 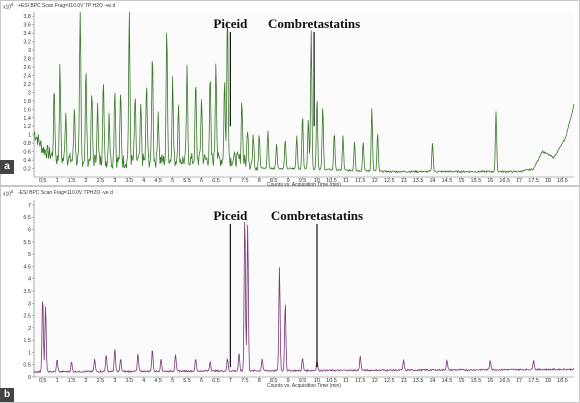 What do you see at coordinates (432, 381) in the screenshot?
I see `x-tick-label: 14` at bounding box center [432, 381].